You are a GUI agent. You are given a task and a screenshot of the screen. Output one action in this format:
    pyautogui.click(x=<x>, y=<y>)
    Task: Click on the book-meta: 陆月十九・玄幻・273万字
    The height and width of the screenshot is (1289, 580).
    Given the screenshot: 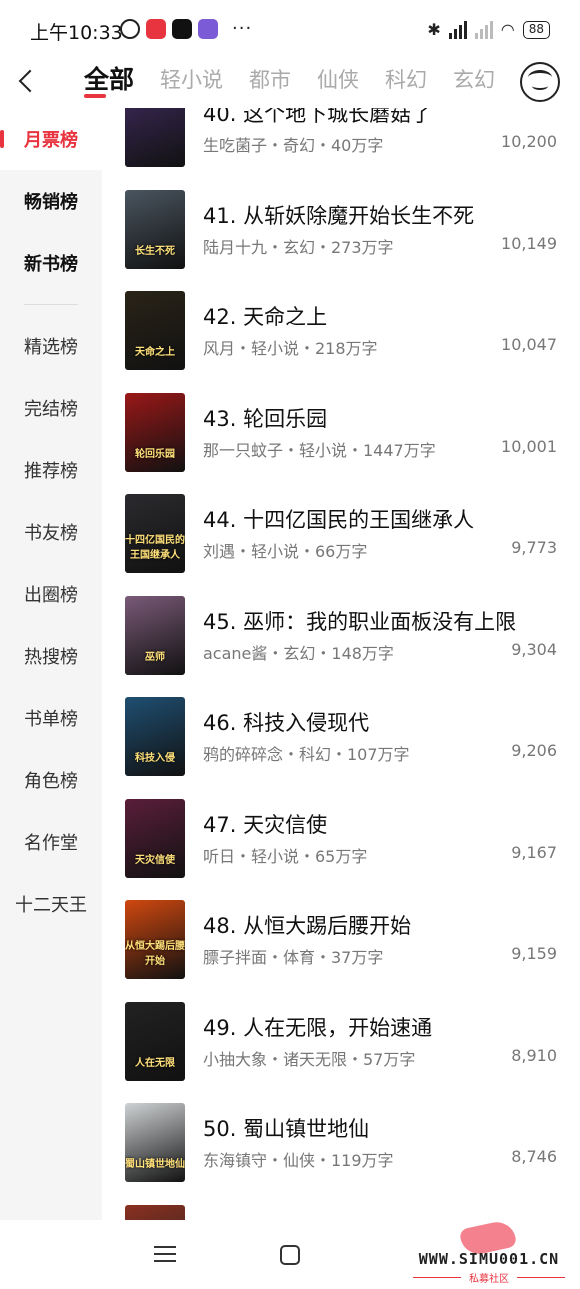 What is the action you would take?
    pyautogui.click(x=298, y=247)
    